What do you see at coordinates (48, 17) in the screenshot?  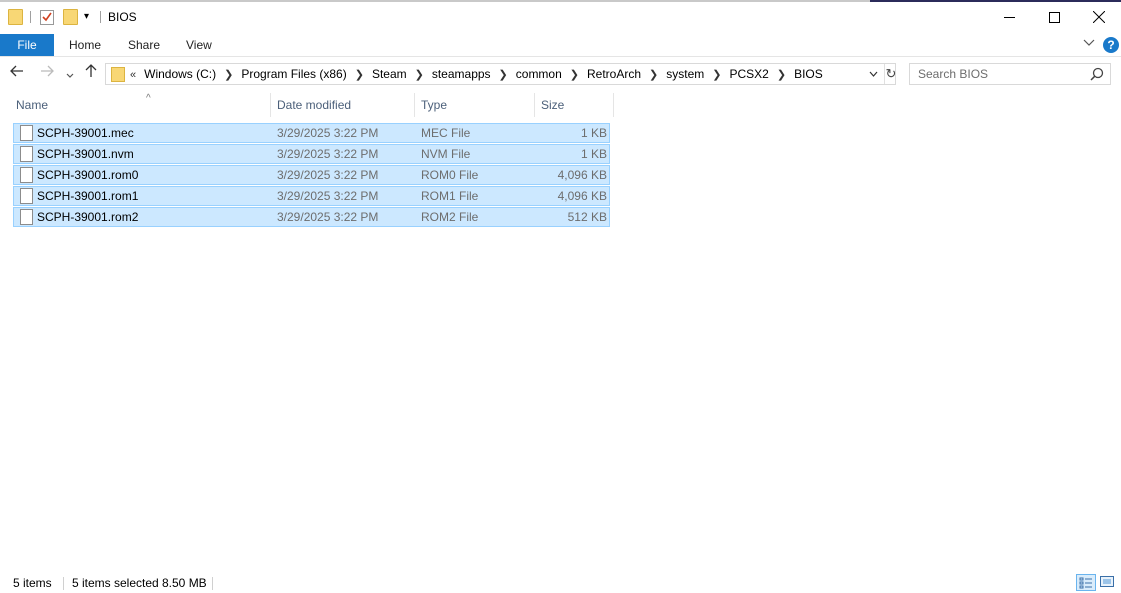 I see `properties-icon` at bounding box center [48, 17].